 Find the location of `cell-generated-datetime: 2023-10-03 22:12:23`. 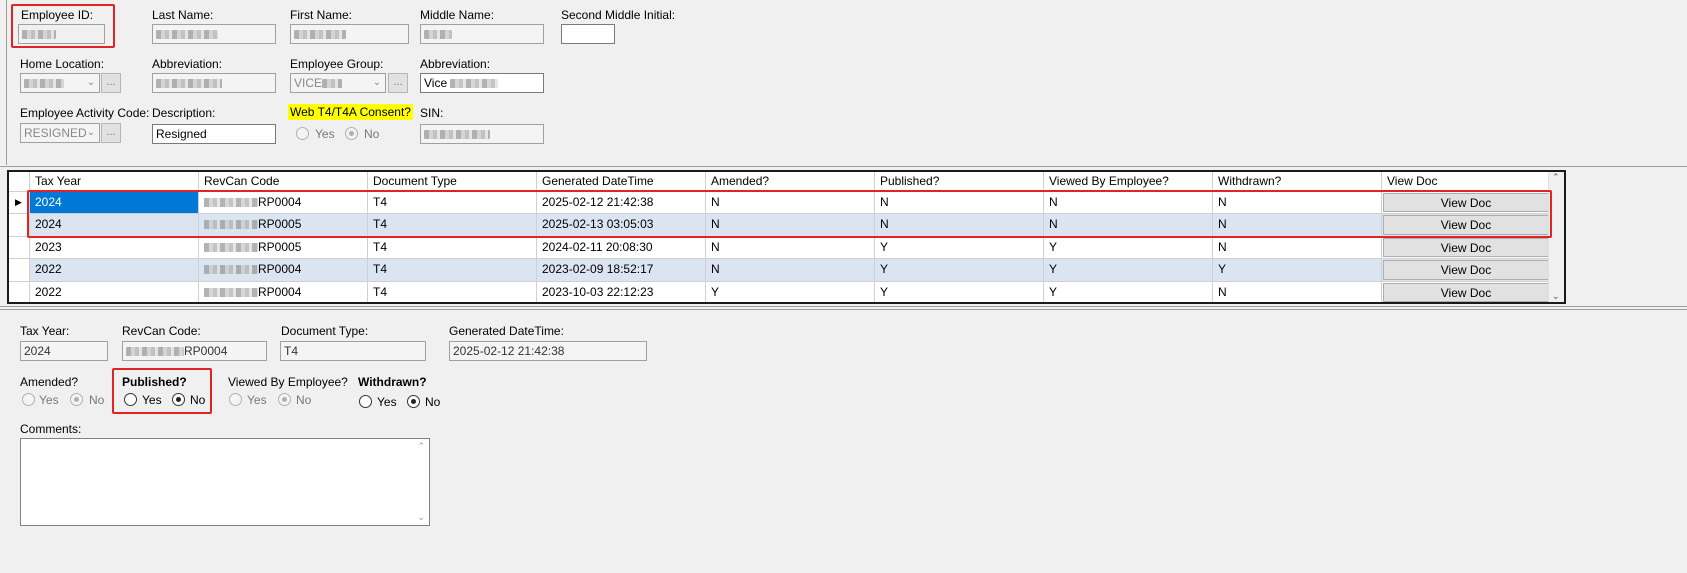

cell-generated-datetime: 2023-10-03 22:12:23 is located at coordinates (621, 292).